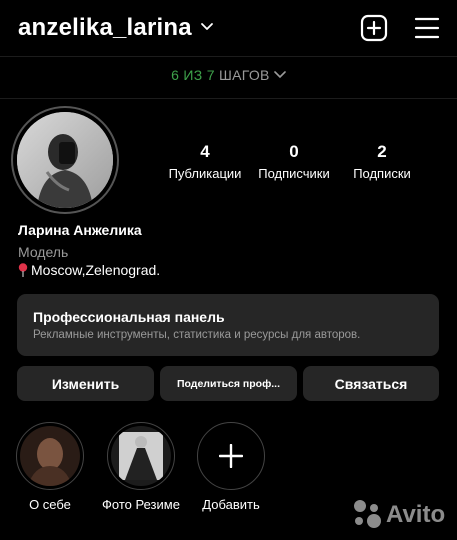 This screenshot has width=457, height=540. I want to click on menu-icon, so click(427, 28).